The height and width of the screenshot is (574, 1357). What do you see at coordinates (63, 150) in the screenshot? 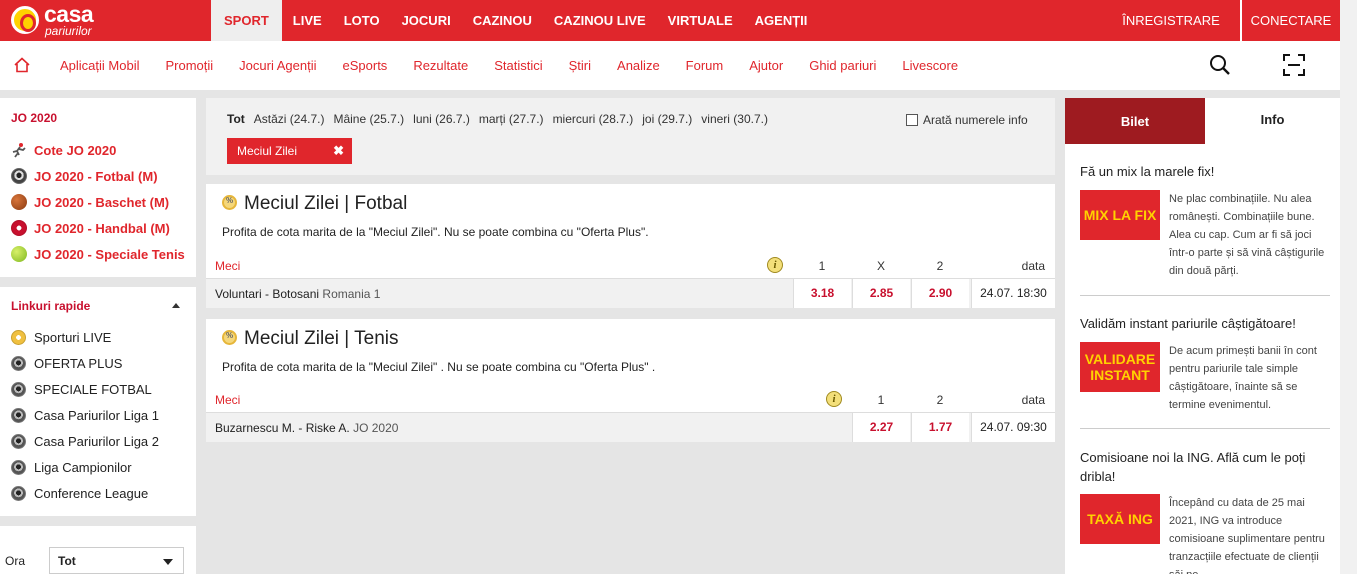
I see `jo-item-cote: Cote JO 2020` at bounding box center [63, 150].